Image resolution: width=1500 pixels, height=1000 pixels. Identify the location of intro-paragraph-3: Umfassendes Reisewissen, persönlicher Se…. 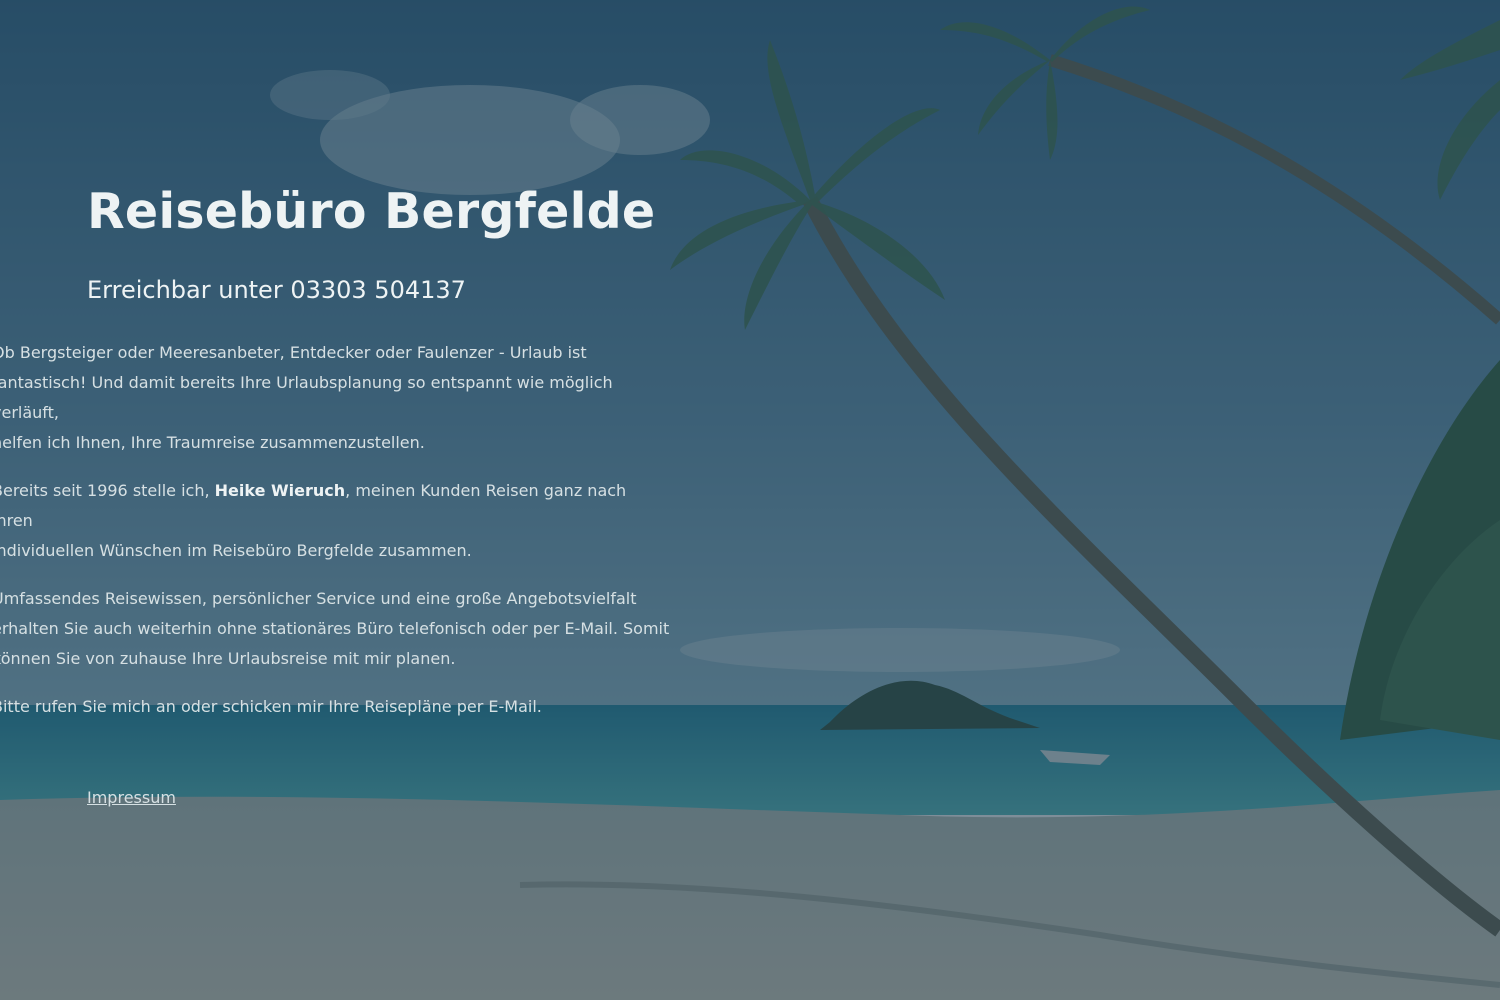
(336, 629).